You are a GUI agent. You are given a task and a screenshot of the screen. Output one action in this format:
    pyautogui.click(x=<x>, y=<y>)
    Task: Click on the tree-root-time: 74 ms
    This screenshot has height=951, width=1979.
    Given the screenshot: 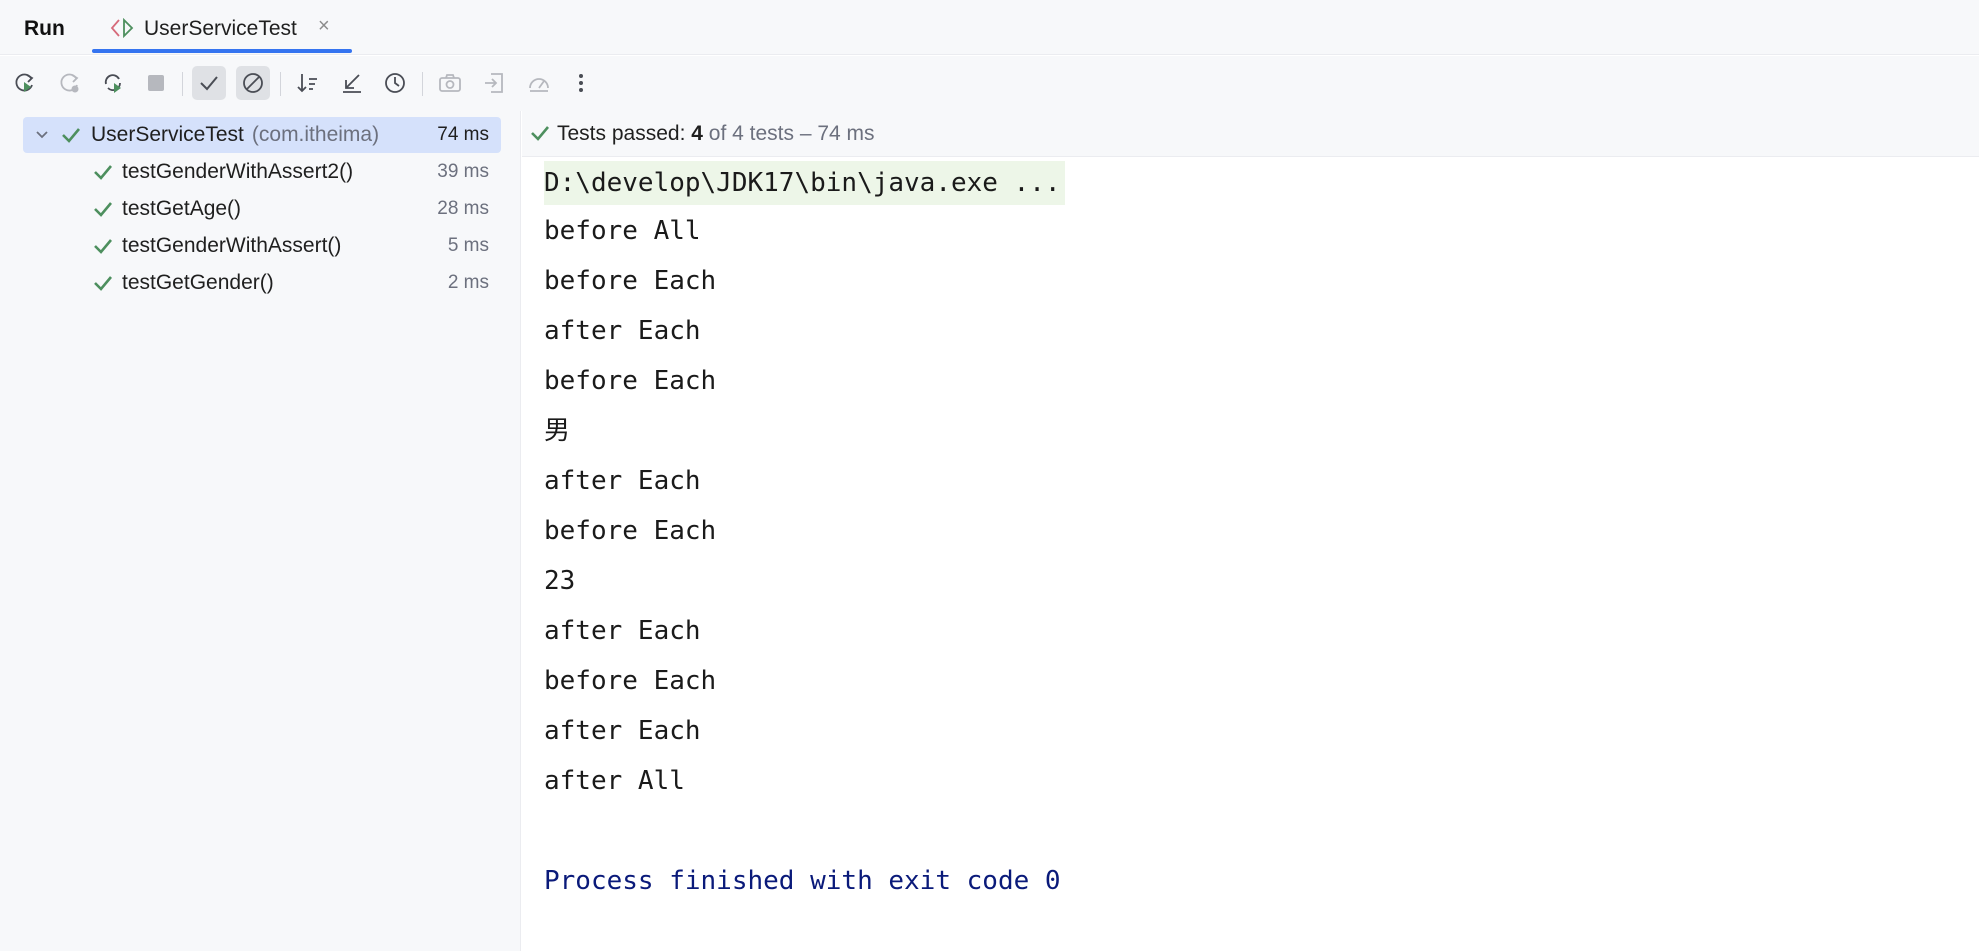 What is the action you would take?
    pyautogui.click(x=463, y=134)
    